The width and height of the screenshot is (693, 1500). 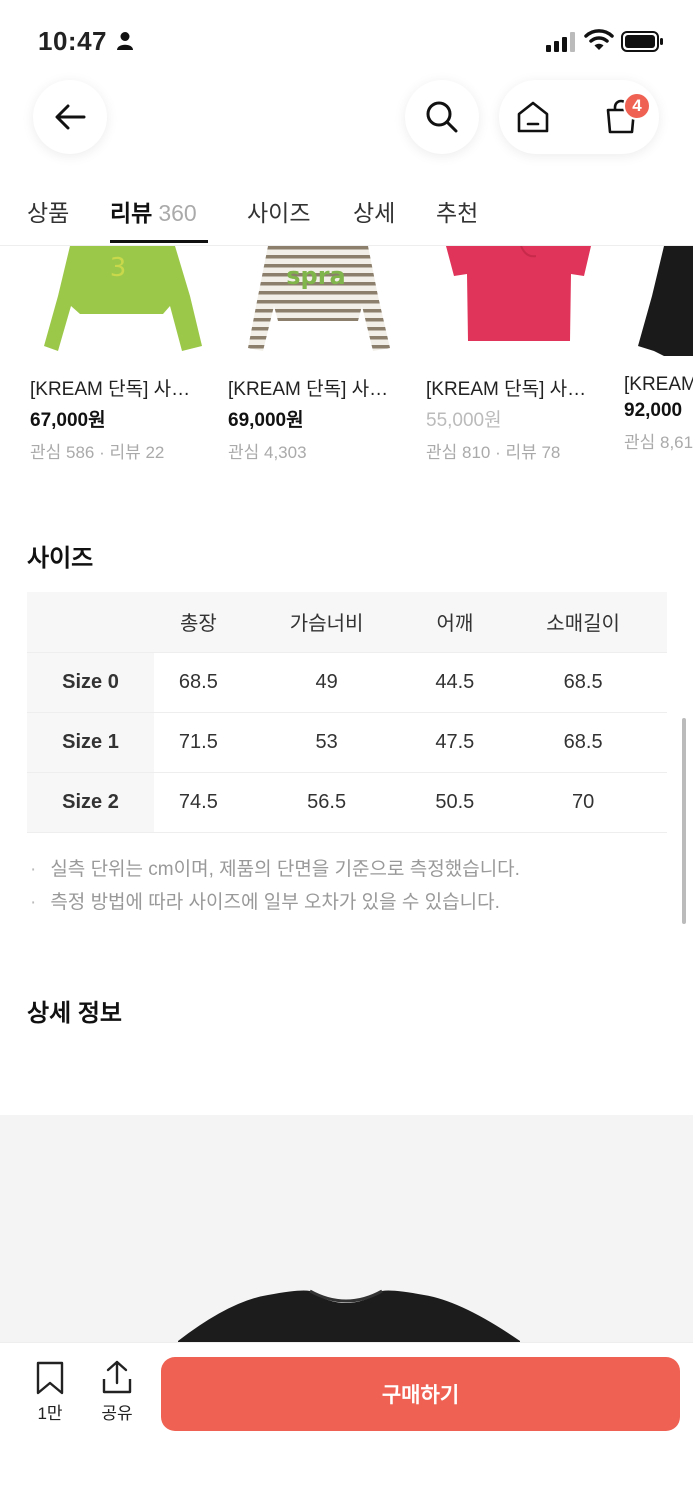 I want to click on black-tshirt-image, so click(x=349, y=1322).